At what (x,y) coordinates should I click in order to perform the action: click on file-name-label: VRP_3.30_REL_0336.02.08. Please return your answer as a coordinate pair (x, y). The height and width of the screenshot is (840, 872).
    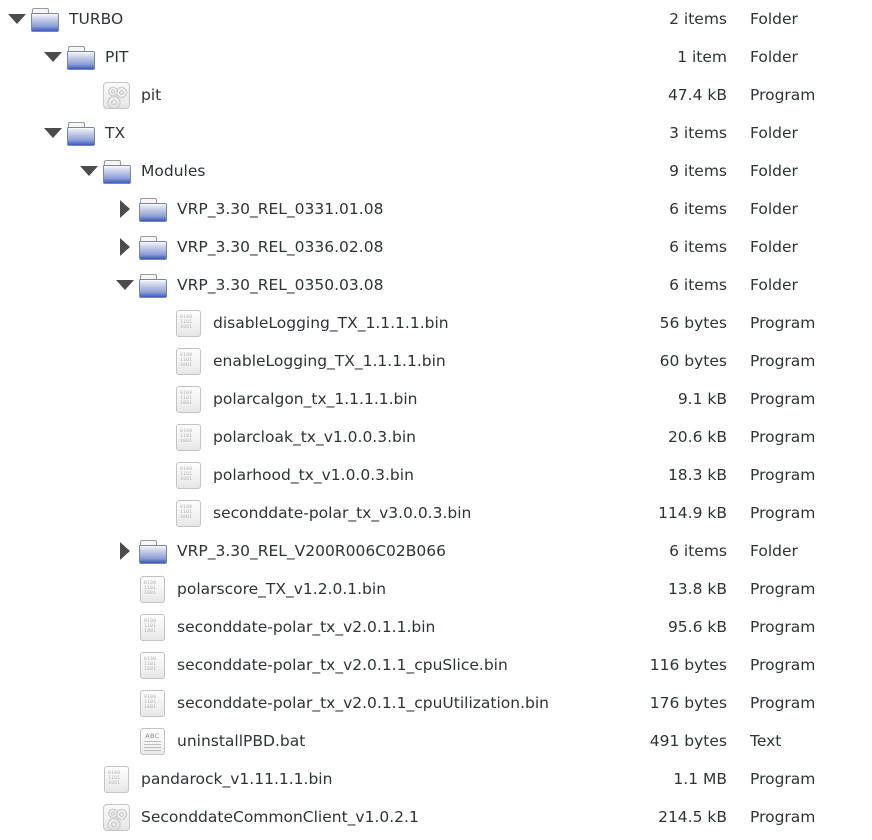
    Looking at the image, I should click on (280, 247).